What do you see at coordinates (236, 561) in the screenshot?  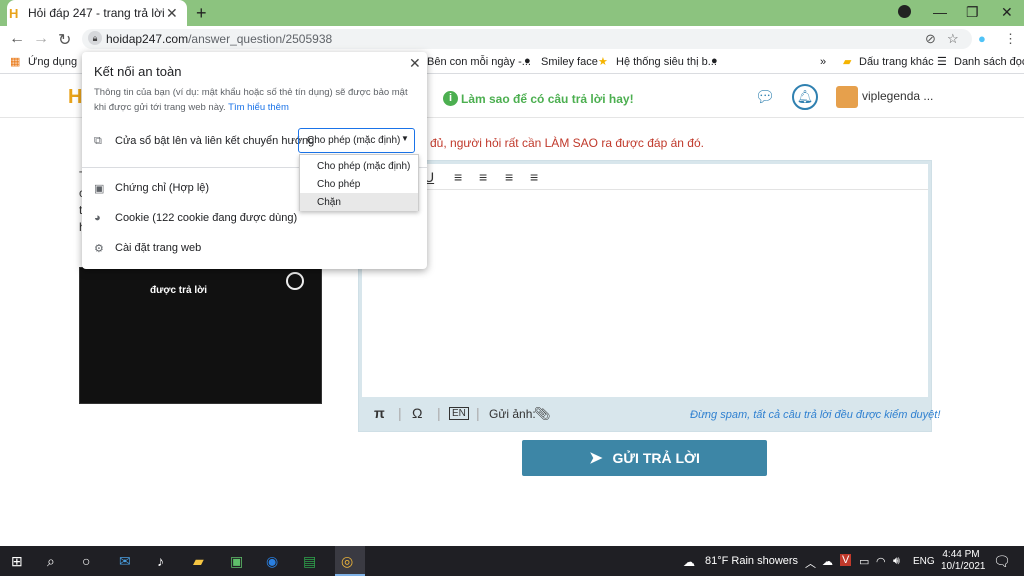 I see `app-icon: ▣` at bounding box center [236, 561].